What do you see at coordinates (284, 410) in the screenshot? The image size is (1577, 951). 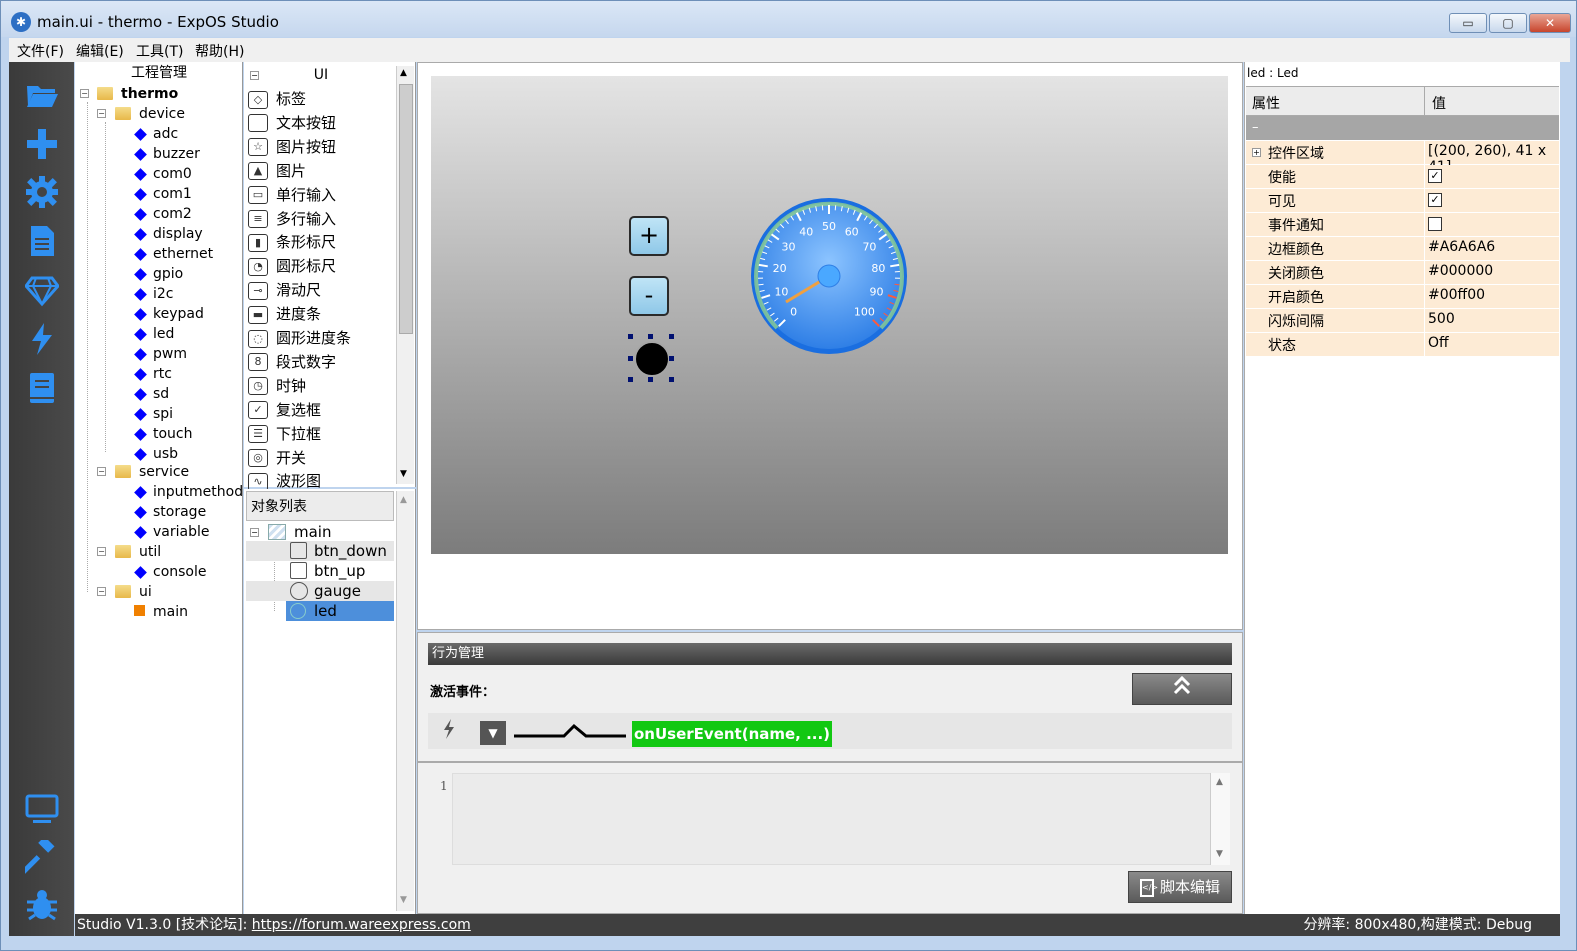 I see `palette-item: ✓ 复选框` at bounding box center [284, 410].